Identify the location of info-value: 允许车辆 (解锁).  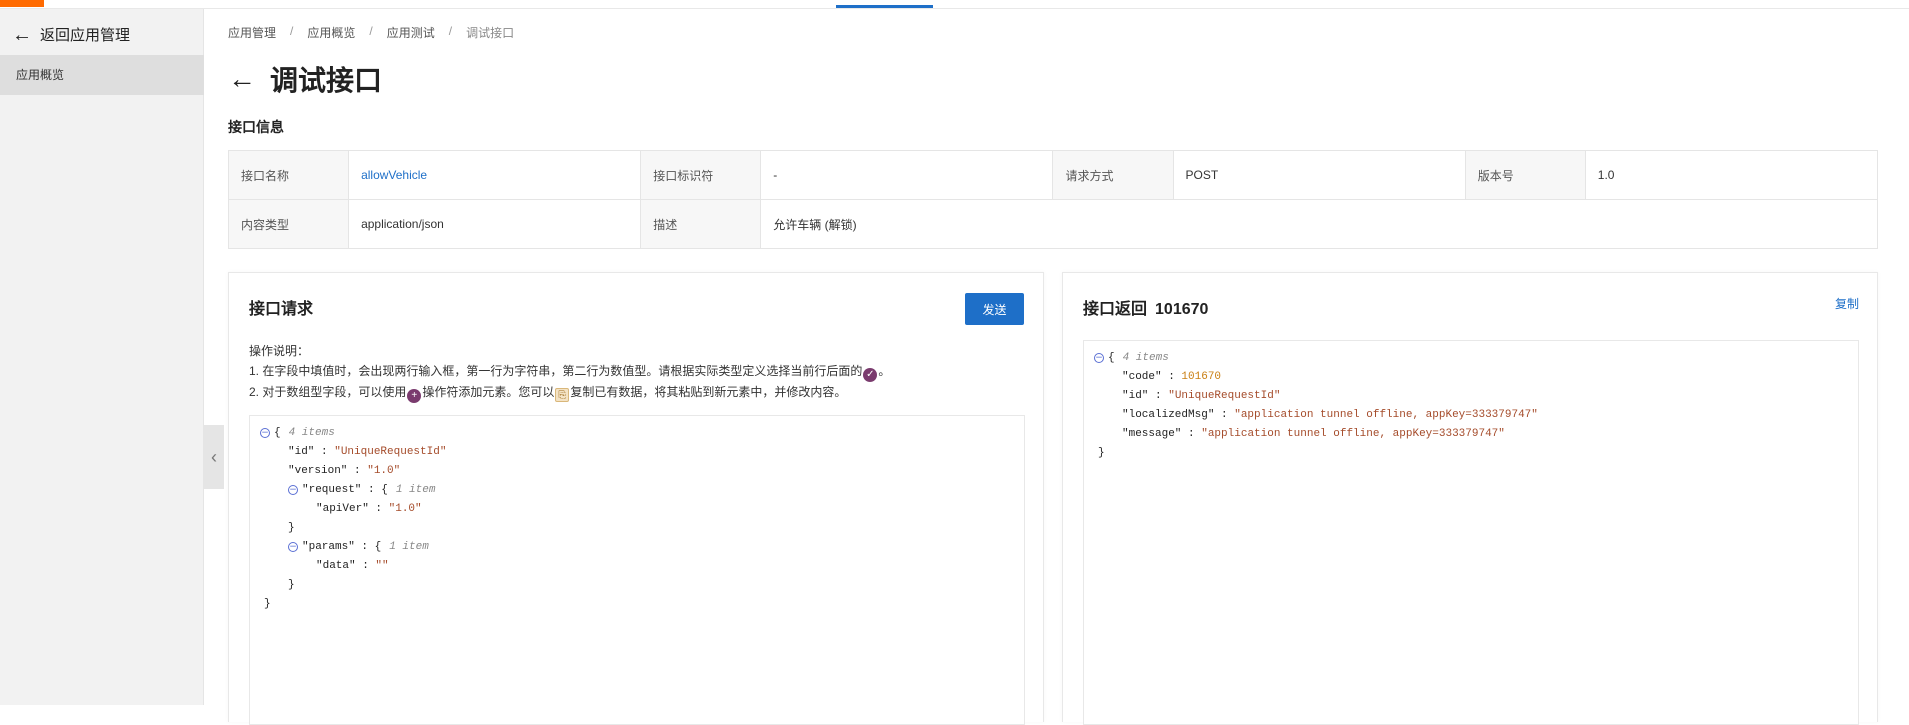
(1319, 224).